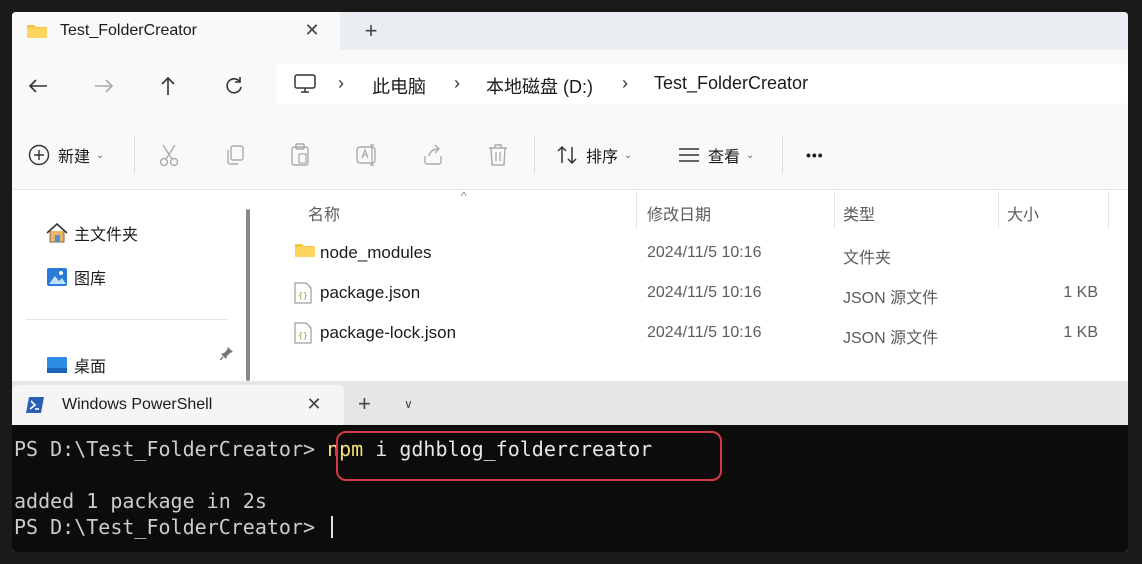 This screenshot has width=1142, height=564. What do you see at coordinates (39, 155) in the screenshot?
I see `add-circle-icon` at bounding box center [39, 155].